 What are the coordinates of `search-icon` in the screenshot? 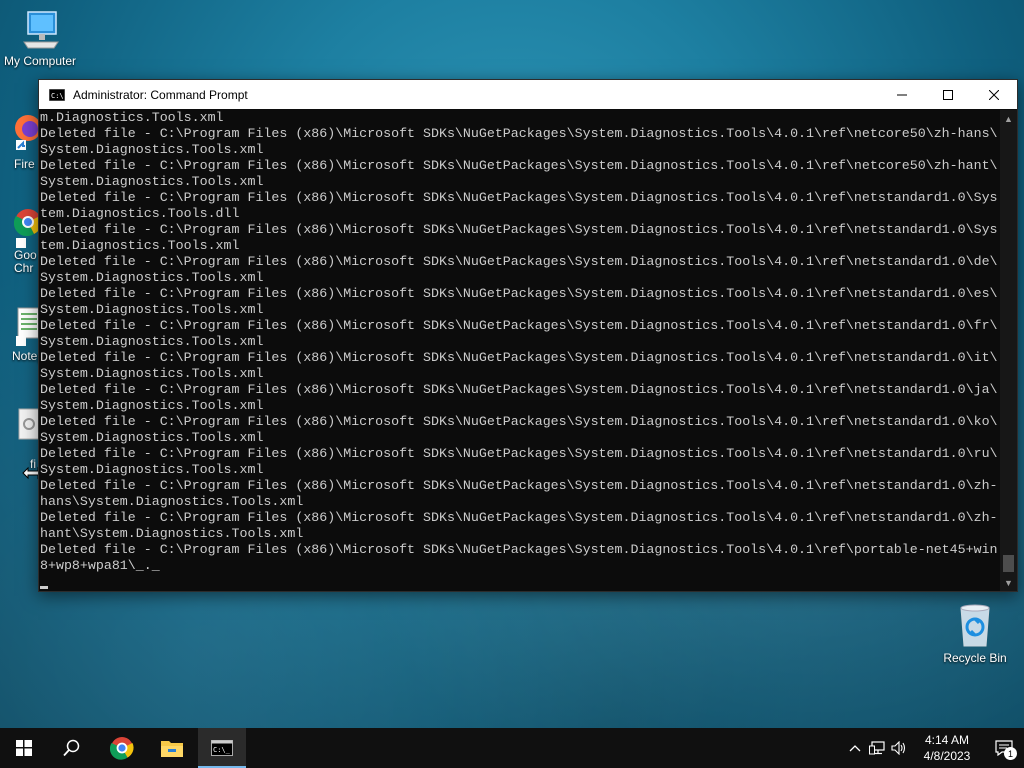 It's located at (71, 748).